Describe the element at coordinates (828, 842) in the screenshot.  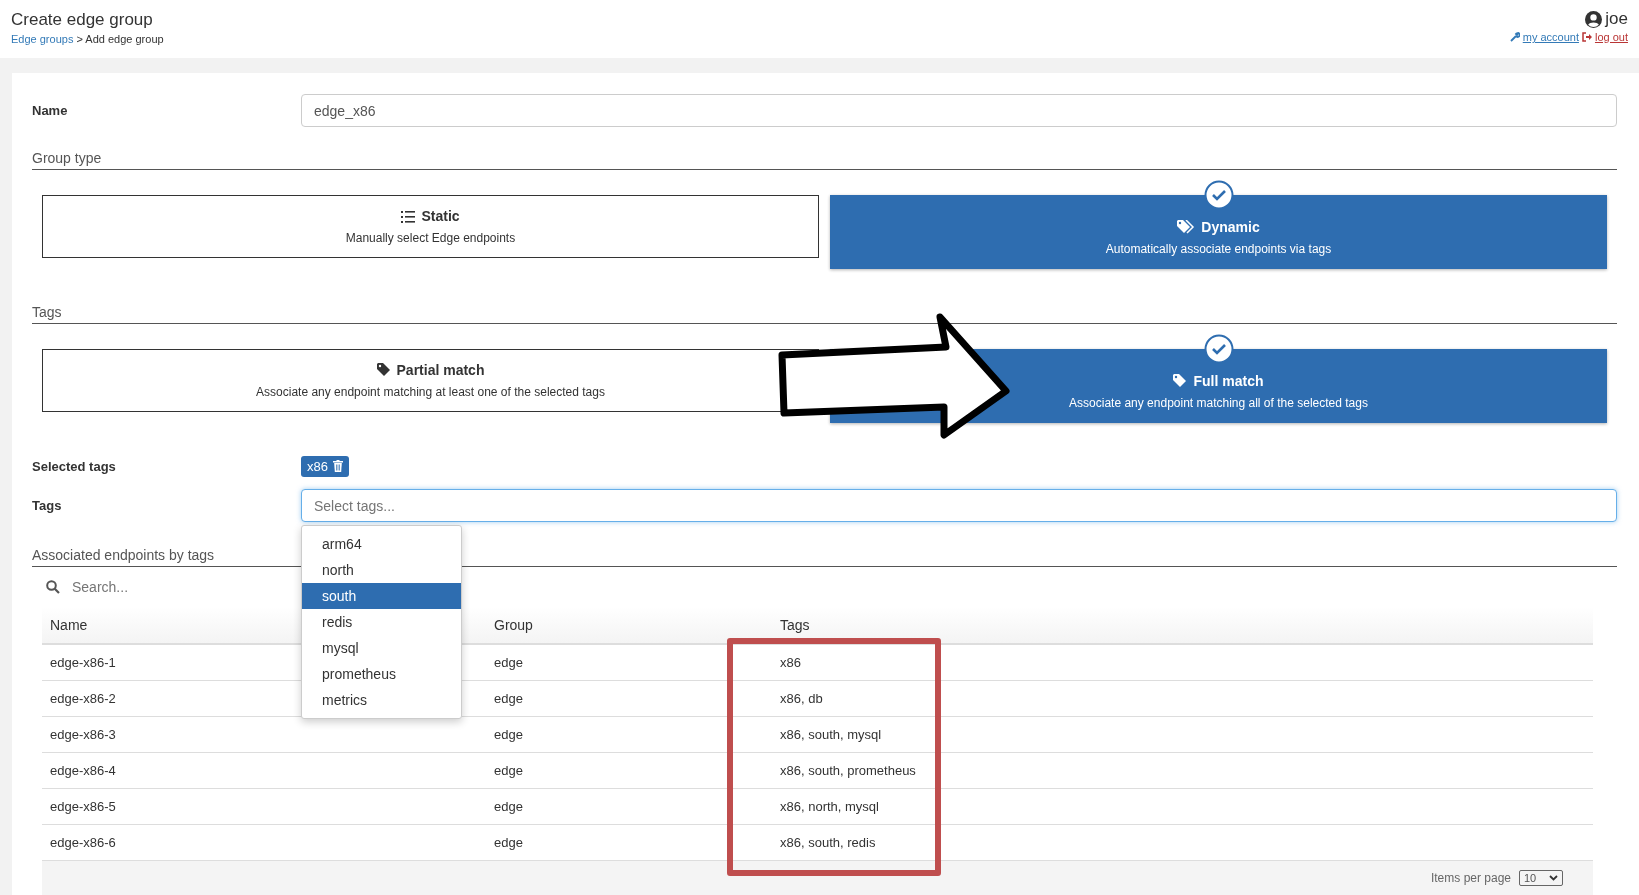
I see `table-cell: x86, south, redis` at that location.